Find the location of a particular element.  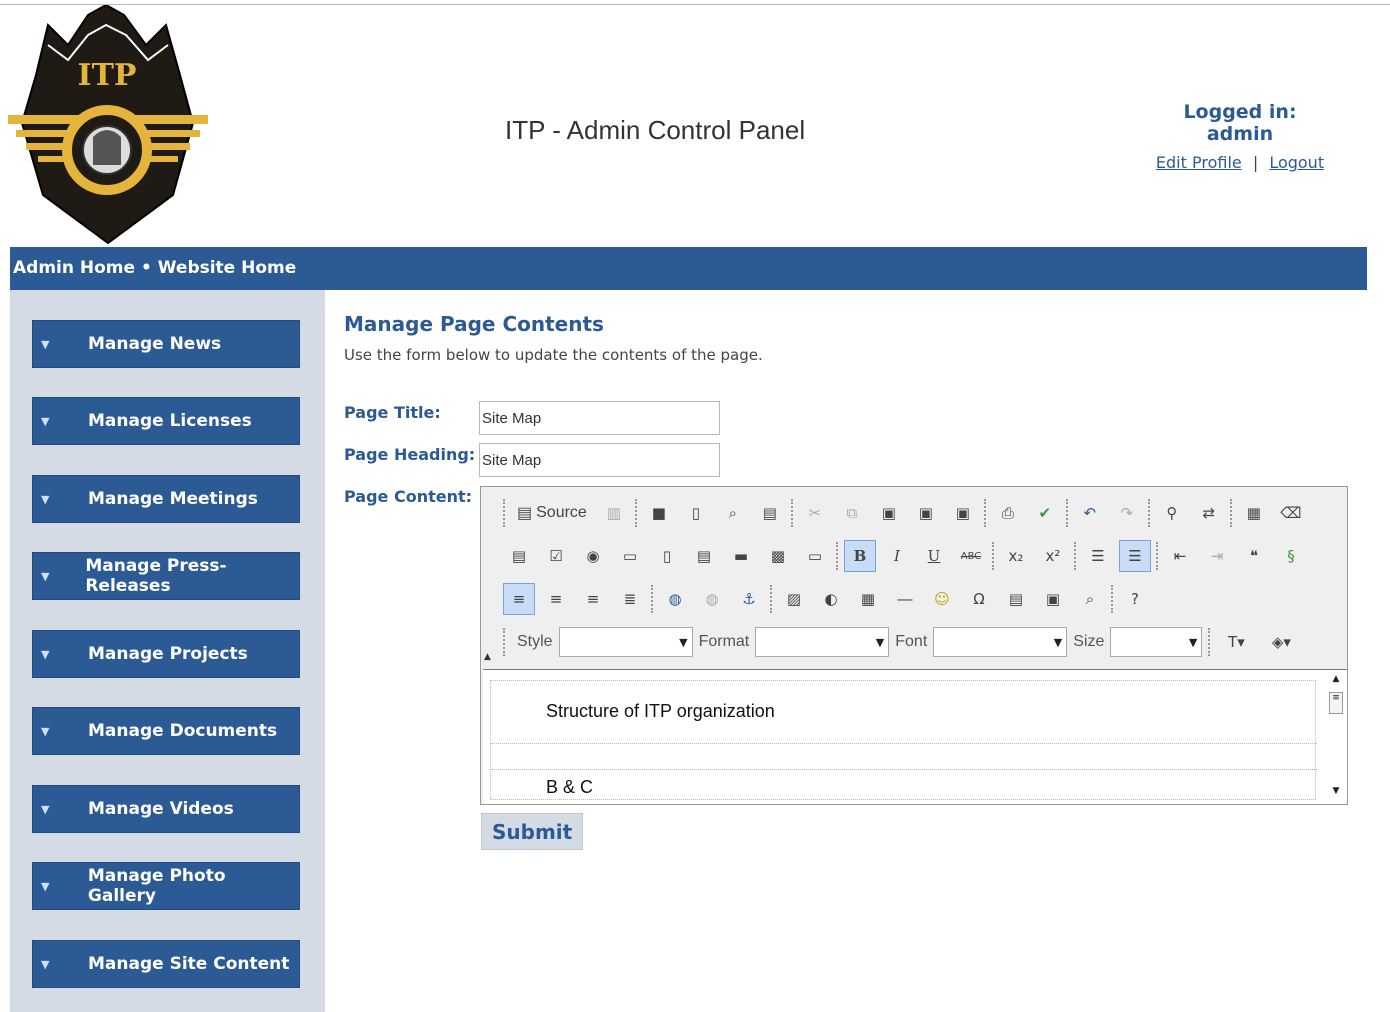

style-combo: ▼ is located at coordinates (625, 642).